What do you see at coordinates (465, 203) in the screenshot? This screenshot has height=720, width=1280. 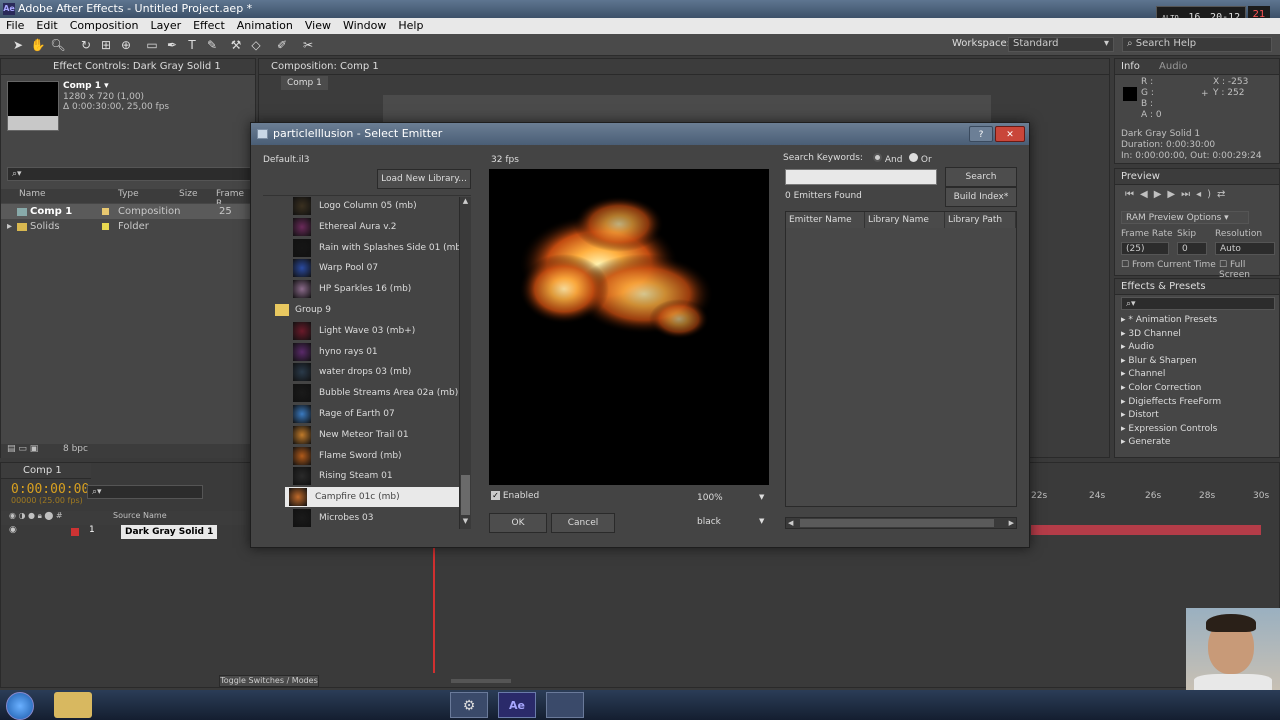 I see `scroll-up-icon: ▲` at bounding box center [465, 203].